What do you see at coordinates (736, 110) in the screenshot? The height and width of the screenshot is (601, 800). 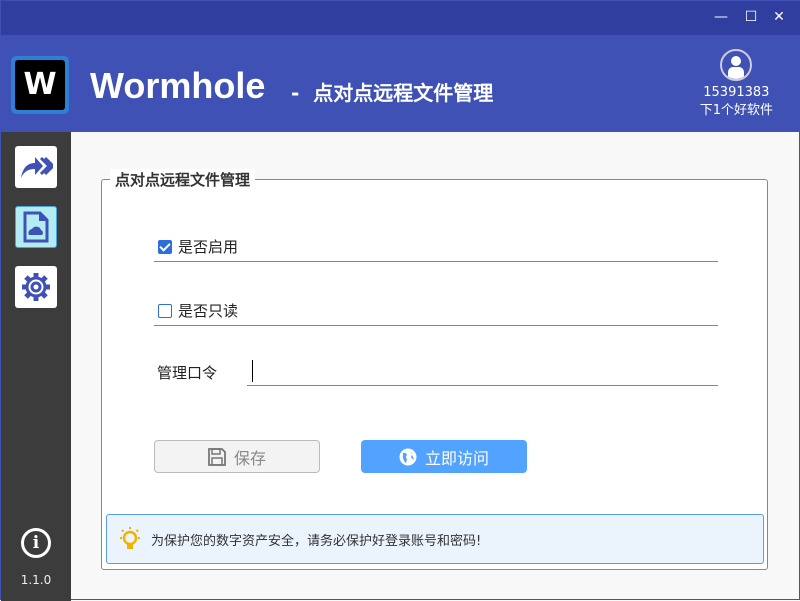 I see `user-name: 下1个好软件` at bounding box center [736, 110].